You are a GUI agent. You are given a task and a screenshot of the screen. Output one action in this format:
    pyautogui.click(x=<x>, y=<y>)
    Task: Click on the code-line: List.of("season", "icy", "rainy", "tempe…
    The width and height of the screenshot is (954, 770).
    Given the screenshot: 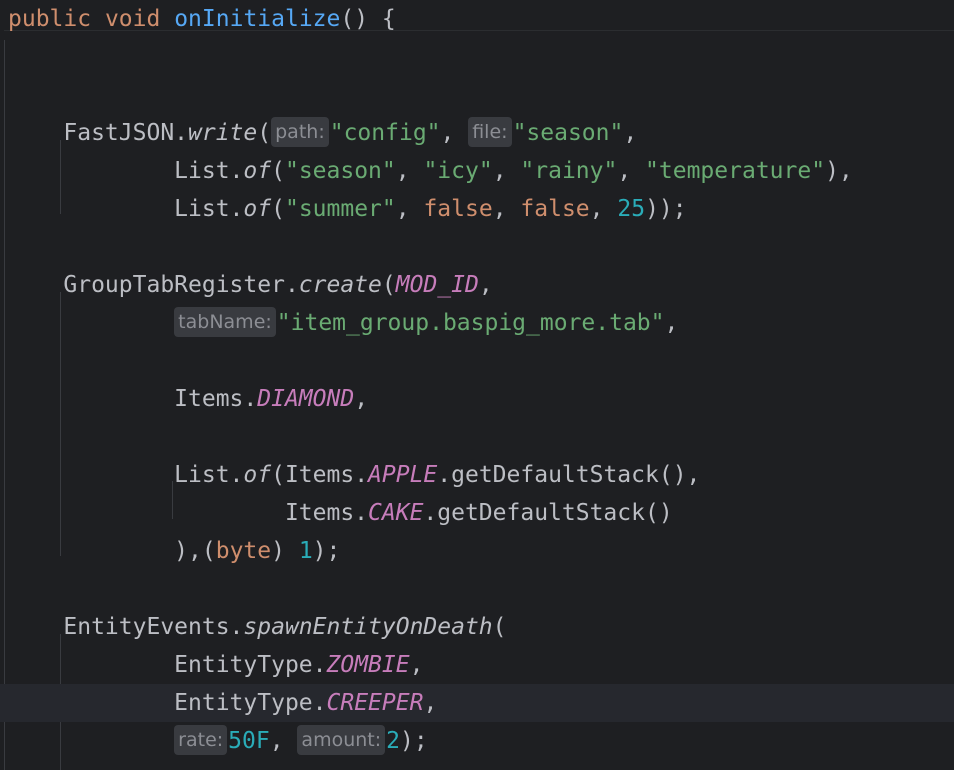 What is the action you would take?
    pyautogui.click(x=477, y=171)
    